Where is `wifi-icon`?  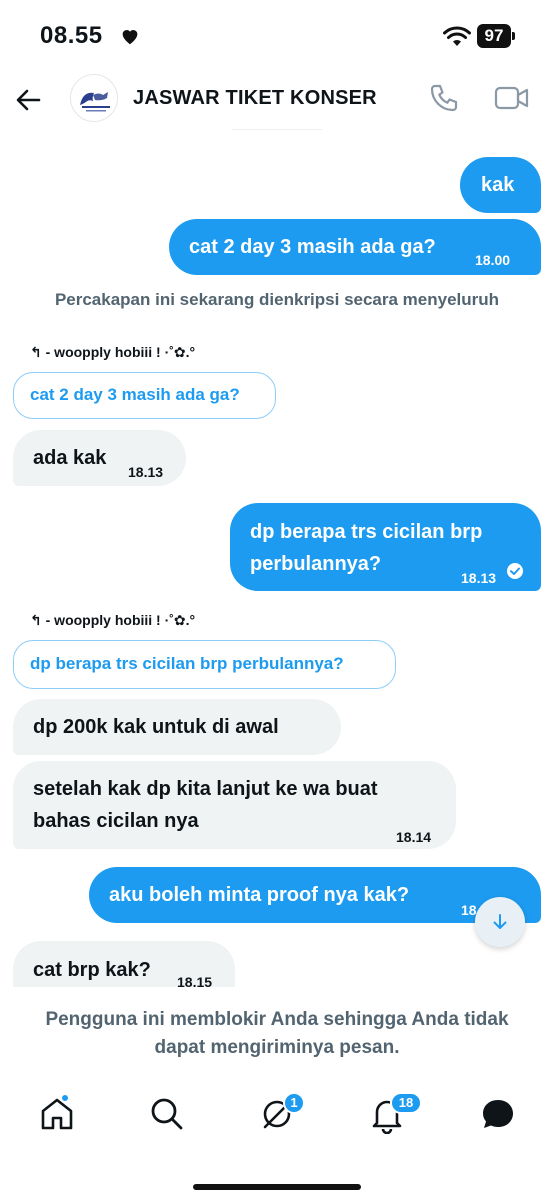
wifi-icon is located at coordinates (457, 36).